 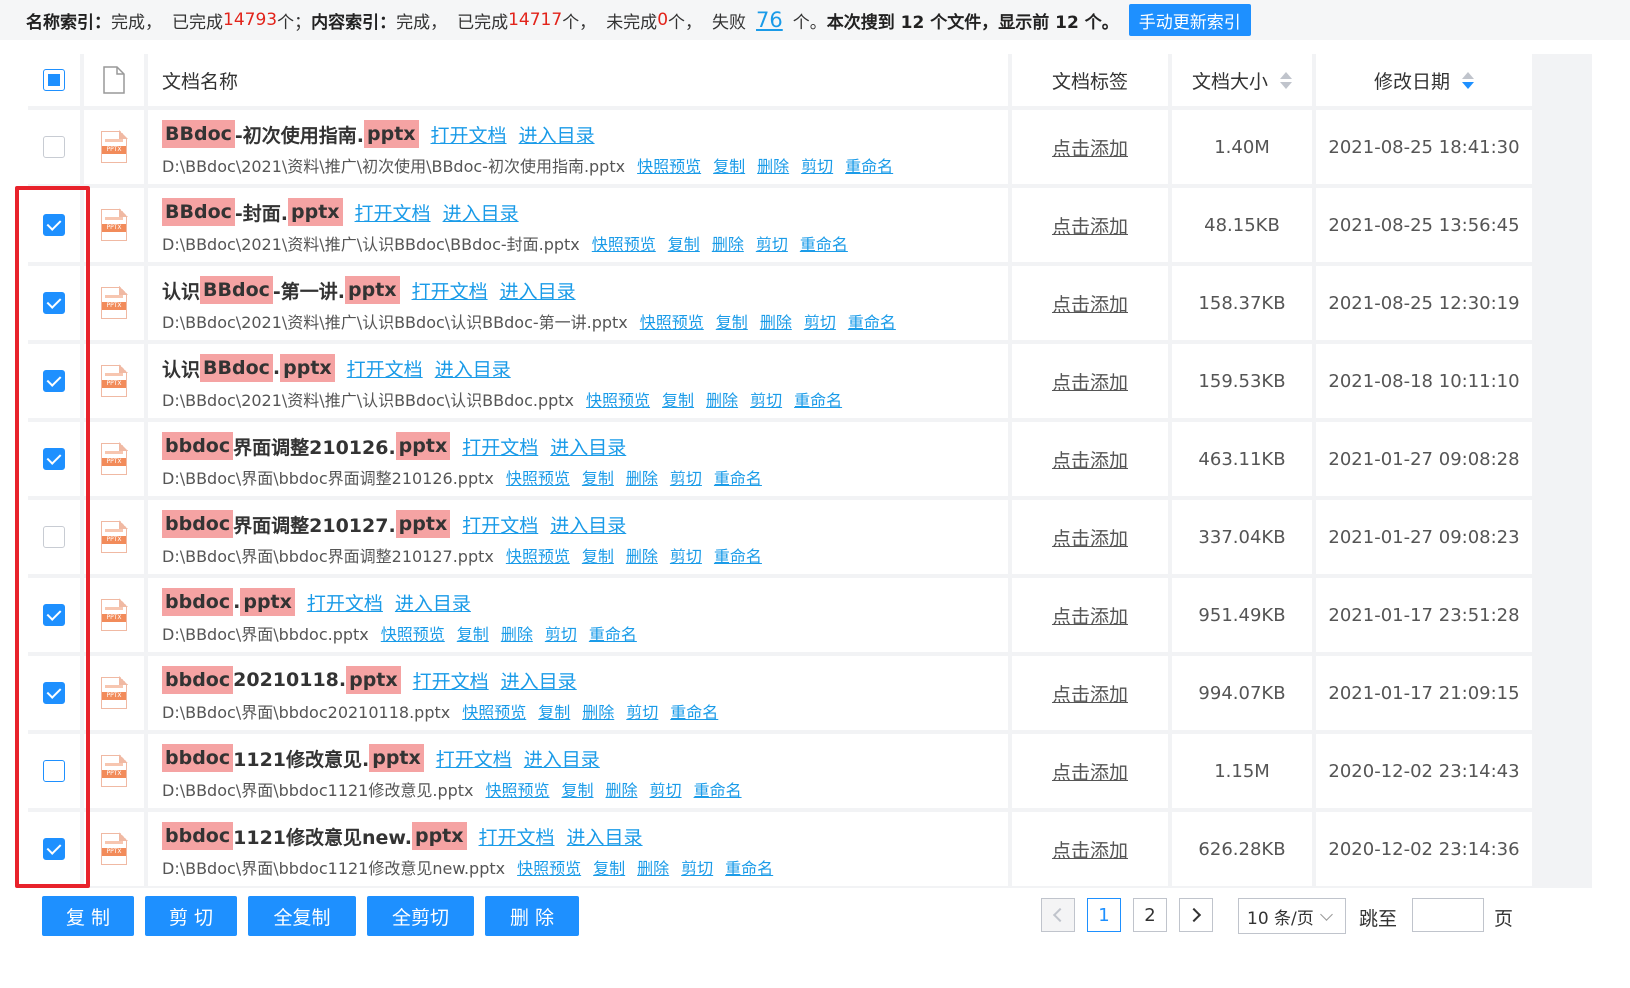 What do you see at coordinates (1058, 915) in the screenshot?
I see `prev-page-button` at bounding box center [1058, 915].